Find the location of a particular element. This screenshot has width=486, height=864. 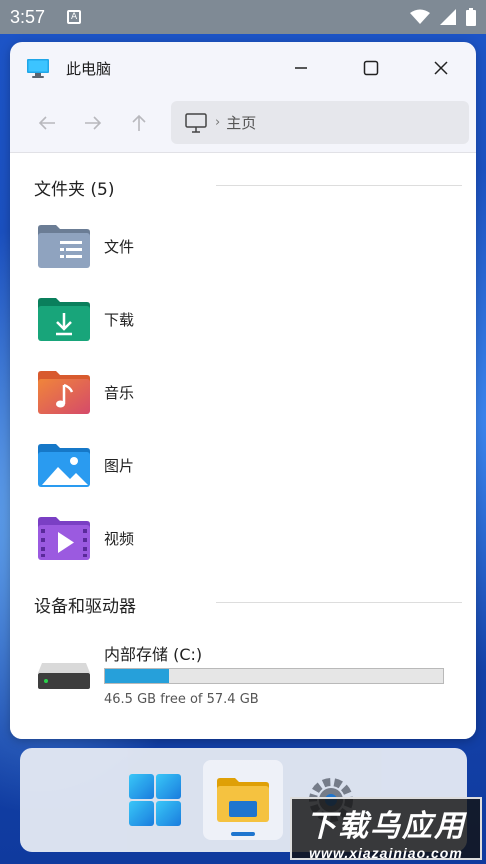

back-button is located at coordinates (47, 123).